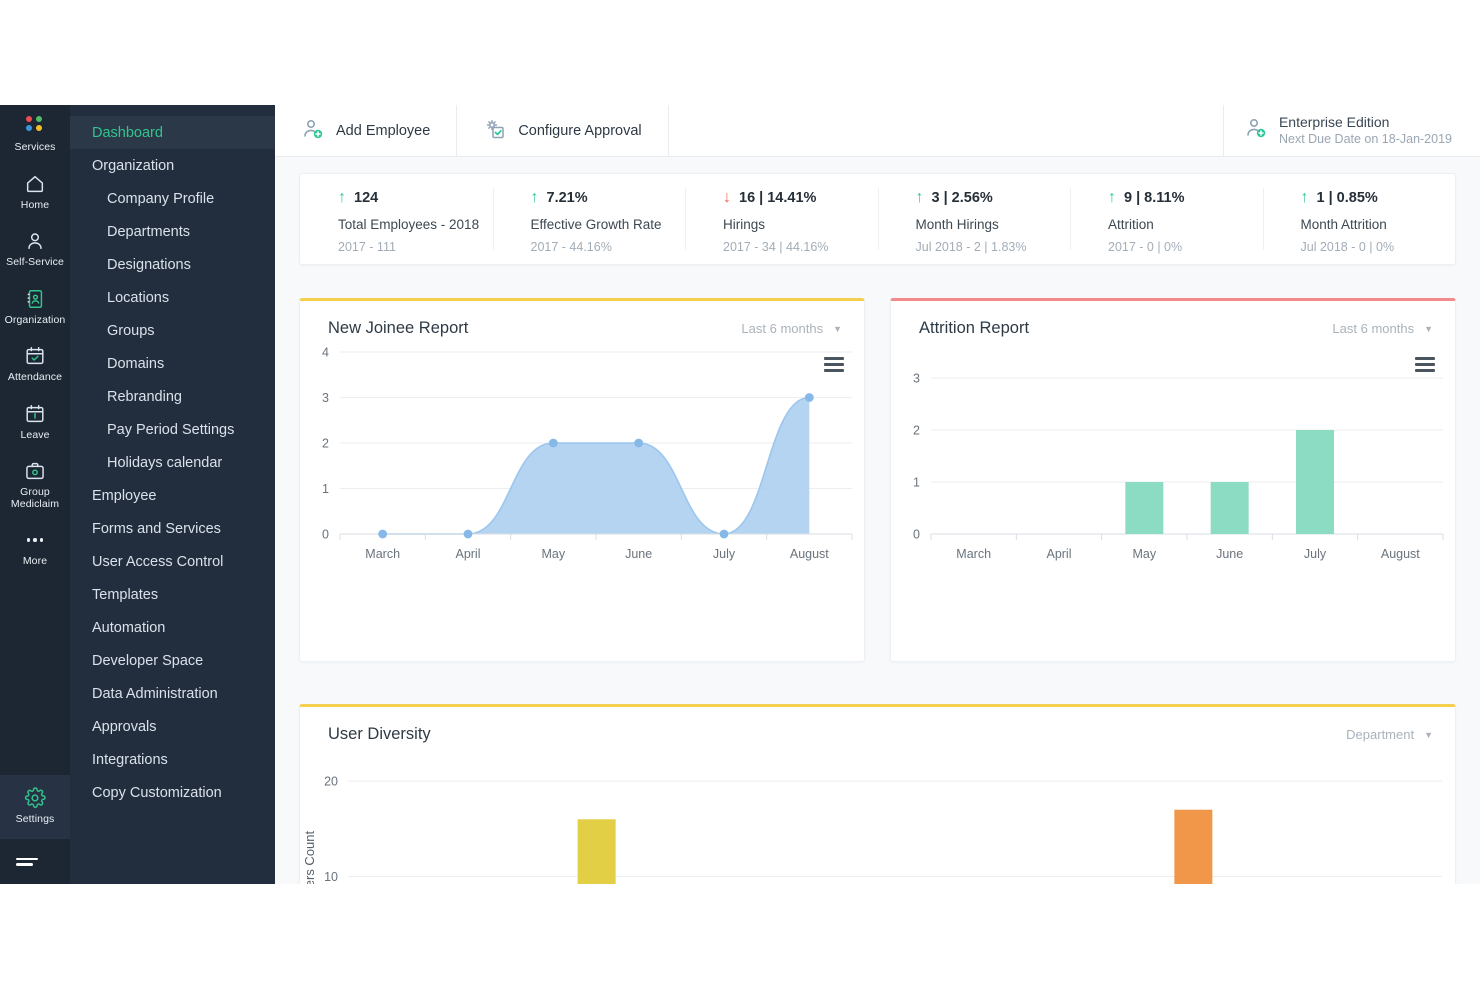 This screenshot has height=987, width=1480. What do you see at coordinates (172, 495) in the screenshot?
I see `subnav-item-employee: Employee` at bounding box center [172, 495].